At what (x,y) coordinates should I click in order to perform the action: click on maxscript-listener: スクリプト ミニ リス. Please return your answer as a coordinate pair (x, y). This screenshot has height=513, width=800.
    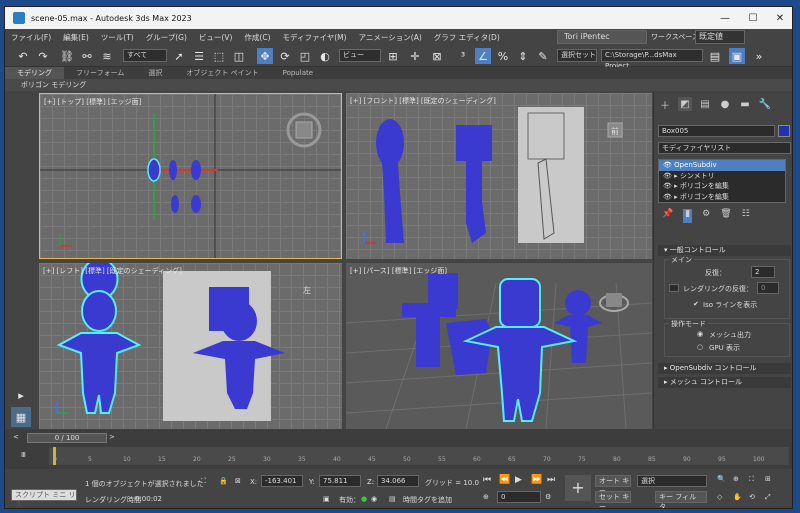
    Looking at the image, I should click on (44, 498).